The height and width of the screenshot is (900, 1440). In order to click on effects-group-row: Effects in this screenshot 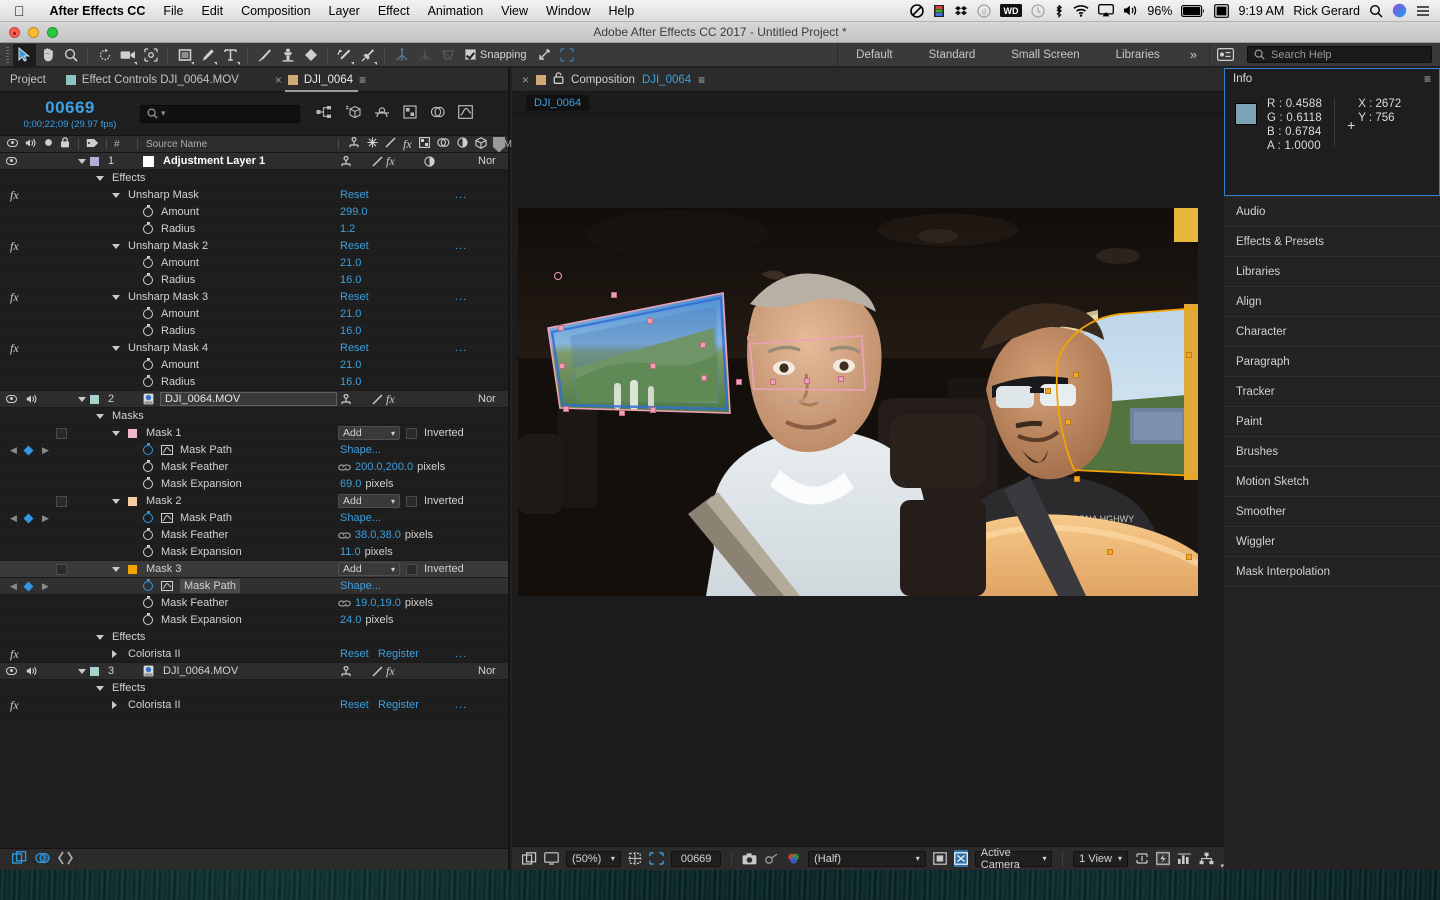, I will do `click(254, 688)`.